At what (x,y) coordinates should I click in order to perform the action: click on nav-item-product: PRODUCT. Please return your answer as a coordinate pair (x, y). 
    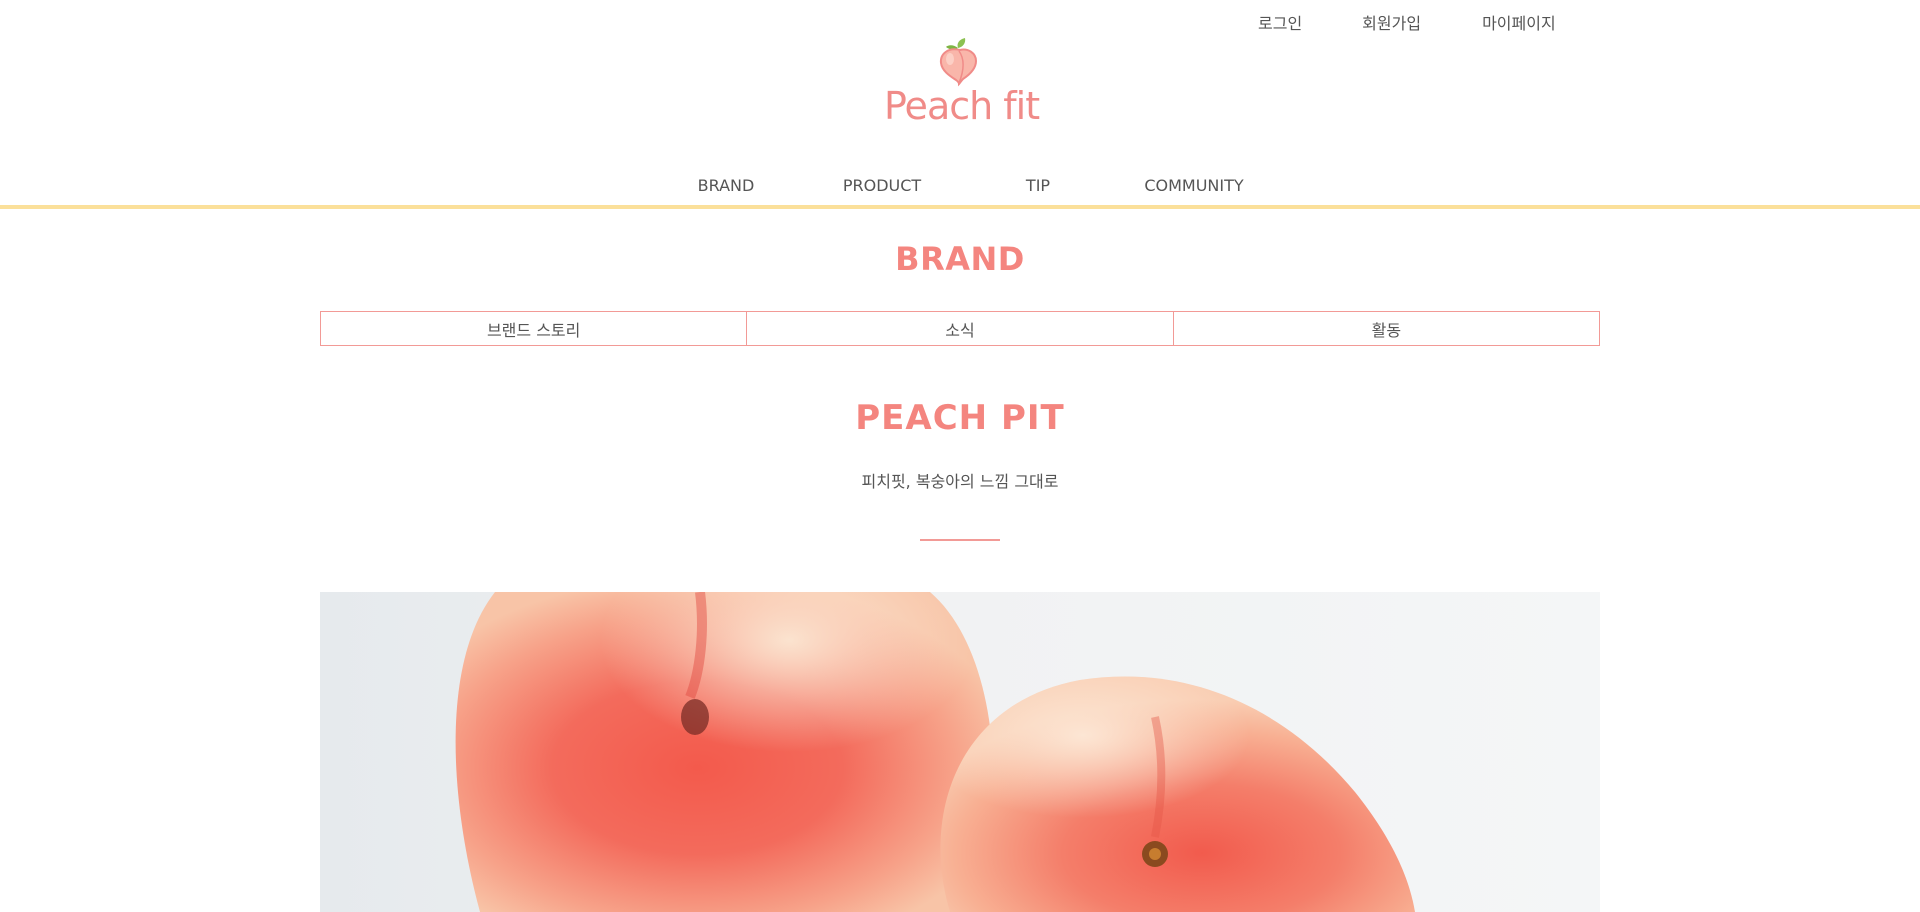
    Looking at the image, I should click on (882, 185).